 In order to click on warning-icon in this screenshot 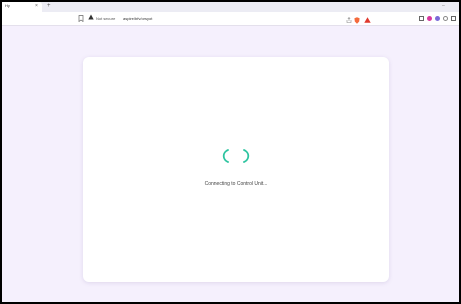, I will do `click(91, 18)`.